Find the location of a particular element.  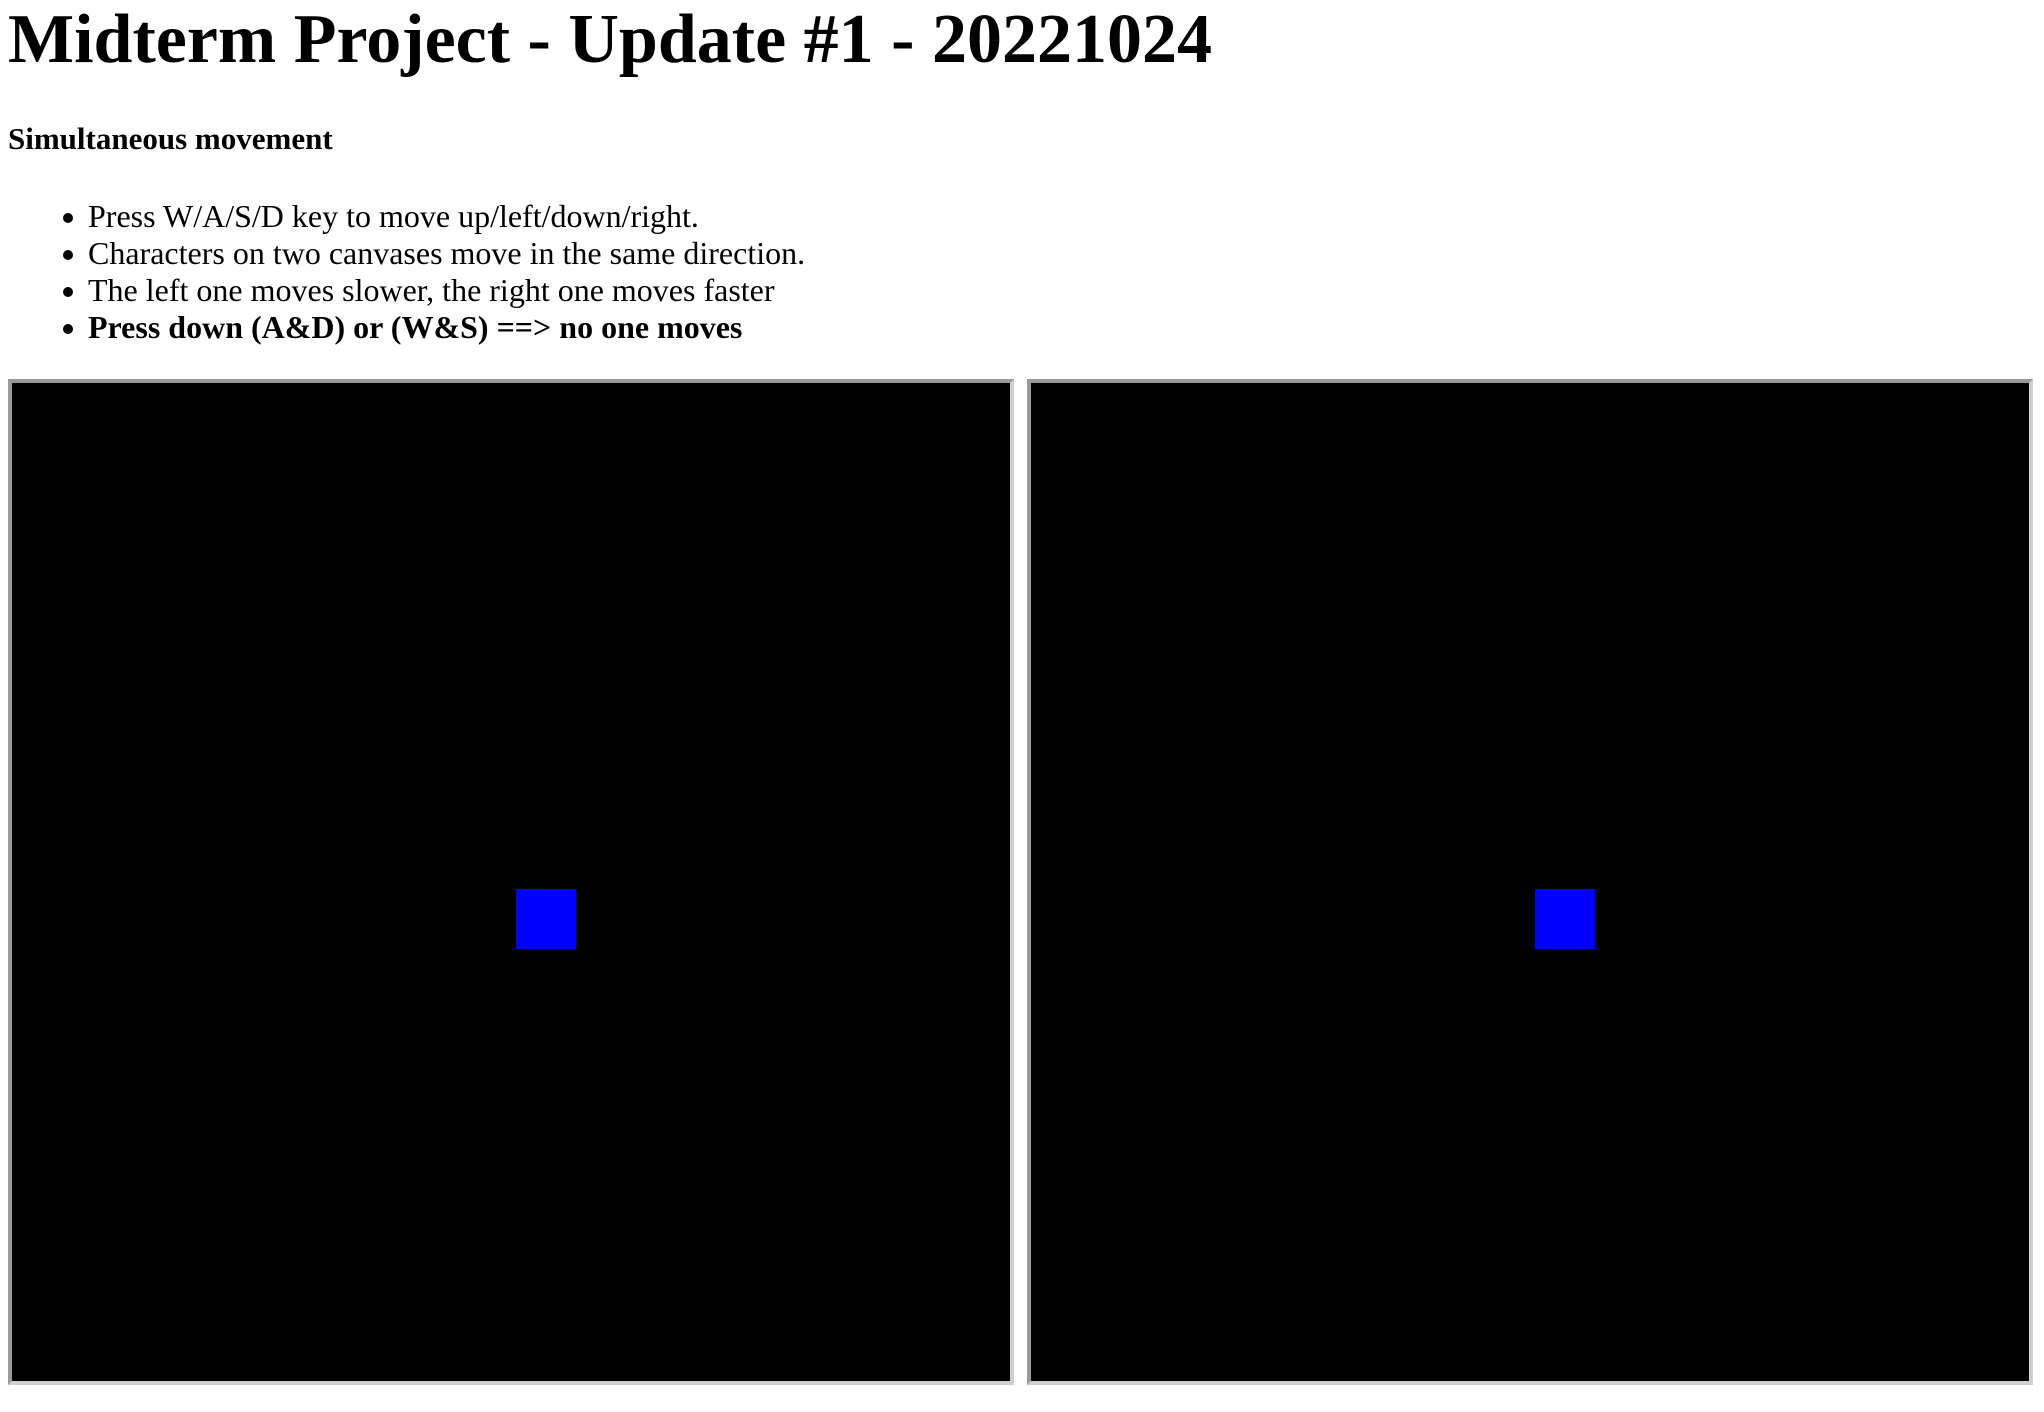

right-player-square is located at coordinates (1565, 919).